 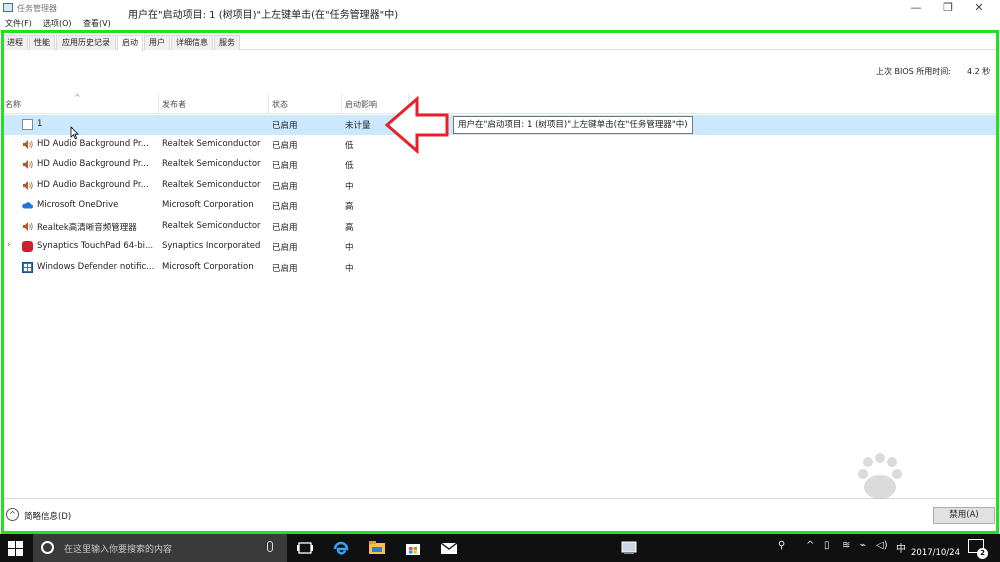 What do you see at coordinates (810, 545) in the screenshot?
I see `tray-chevron-up-icon: ^` at bounding box center [810, 545].